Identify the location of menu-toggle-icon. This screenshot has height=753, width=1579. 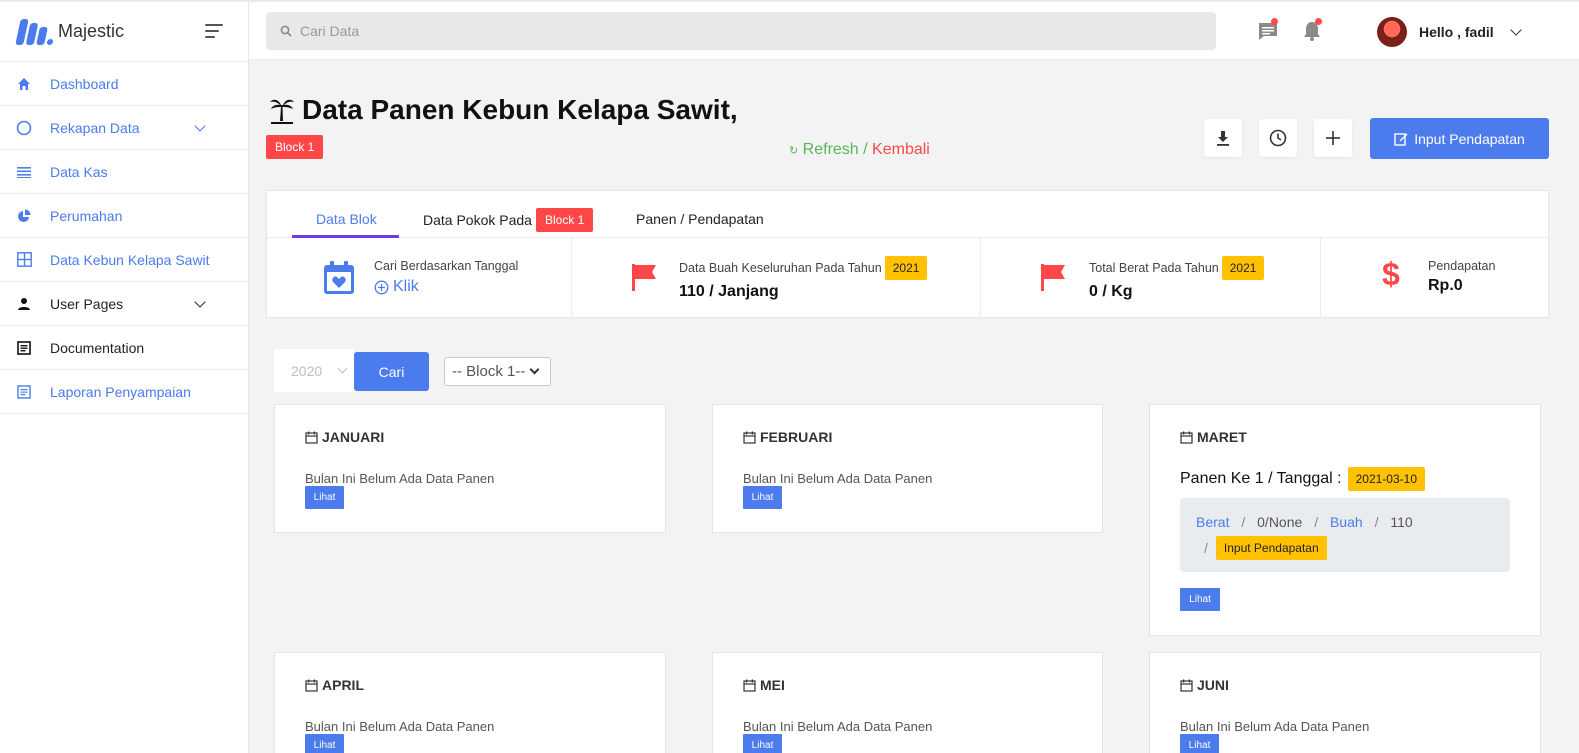
(214, 31).